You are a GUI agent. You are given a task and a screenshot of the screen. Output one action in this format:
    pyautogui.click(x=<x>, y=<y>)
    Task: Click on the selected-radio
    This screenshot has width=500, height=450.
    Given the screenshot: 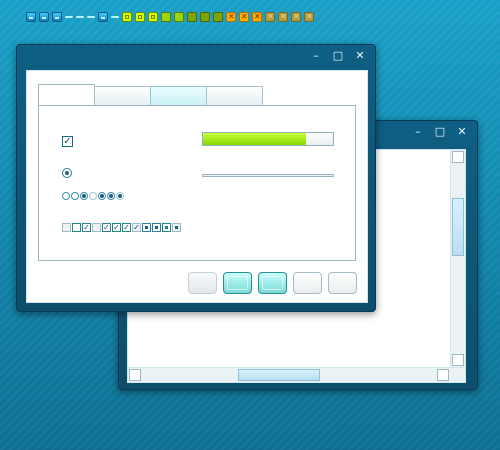 What is the action you would take?
    pyautogui.click(x=67, y=173)
    